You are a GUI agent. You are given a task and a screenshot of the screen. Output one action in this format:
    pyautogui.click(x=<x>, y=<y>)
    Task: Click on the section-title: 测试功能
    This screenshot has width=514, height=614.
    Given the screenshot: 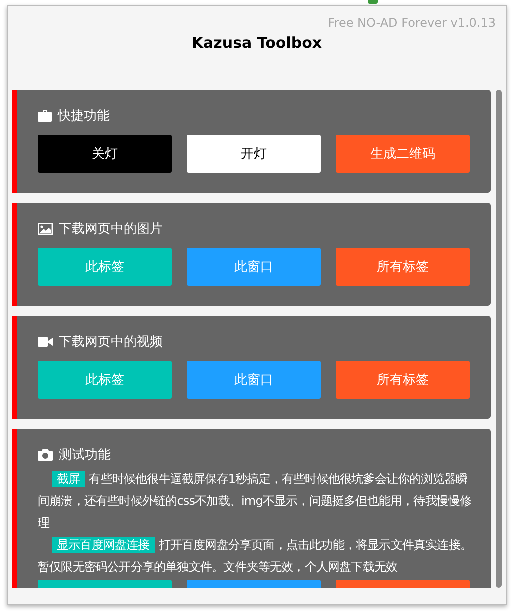 What is the action you would take?
    pyautogui.click(x=85, y=455)
    